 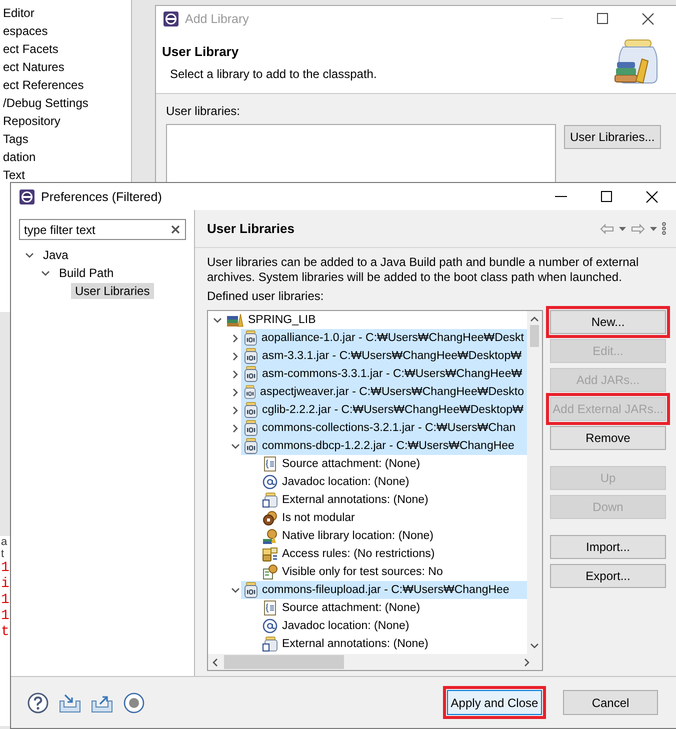 What do you see at coordinates (67, 103) in the screenshot?
I see `tree-item-label: /Debug Settings` at bounding box center [67, 103].